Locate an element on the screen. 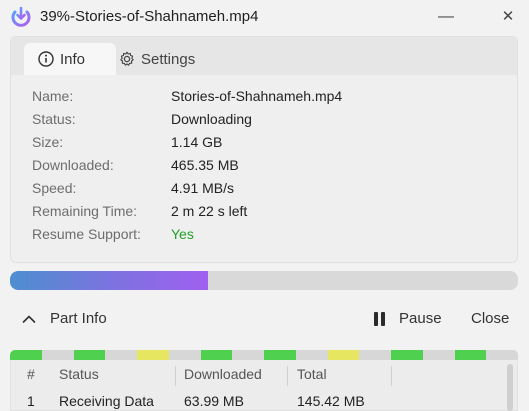  tab-settings: Settings is located at coordinates (157, 59).